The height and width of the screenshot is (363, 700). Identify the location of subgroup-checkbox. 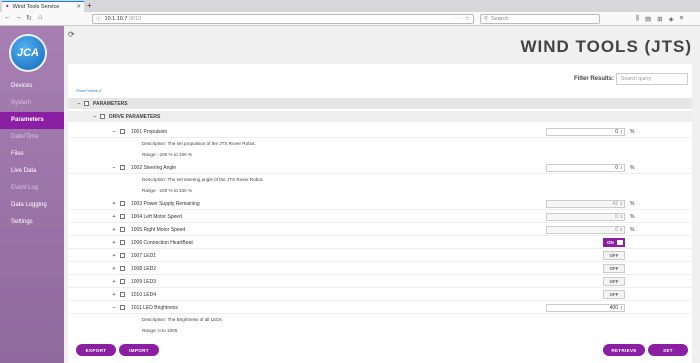
(102, 116).